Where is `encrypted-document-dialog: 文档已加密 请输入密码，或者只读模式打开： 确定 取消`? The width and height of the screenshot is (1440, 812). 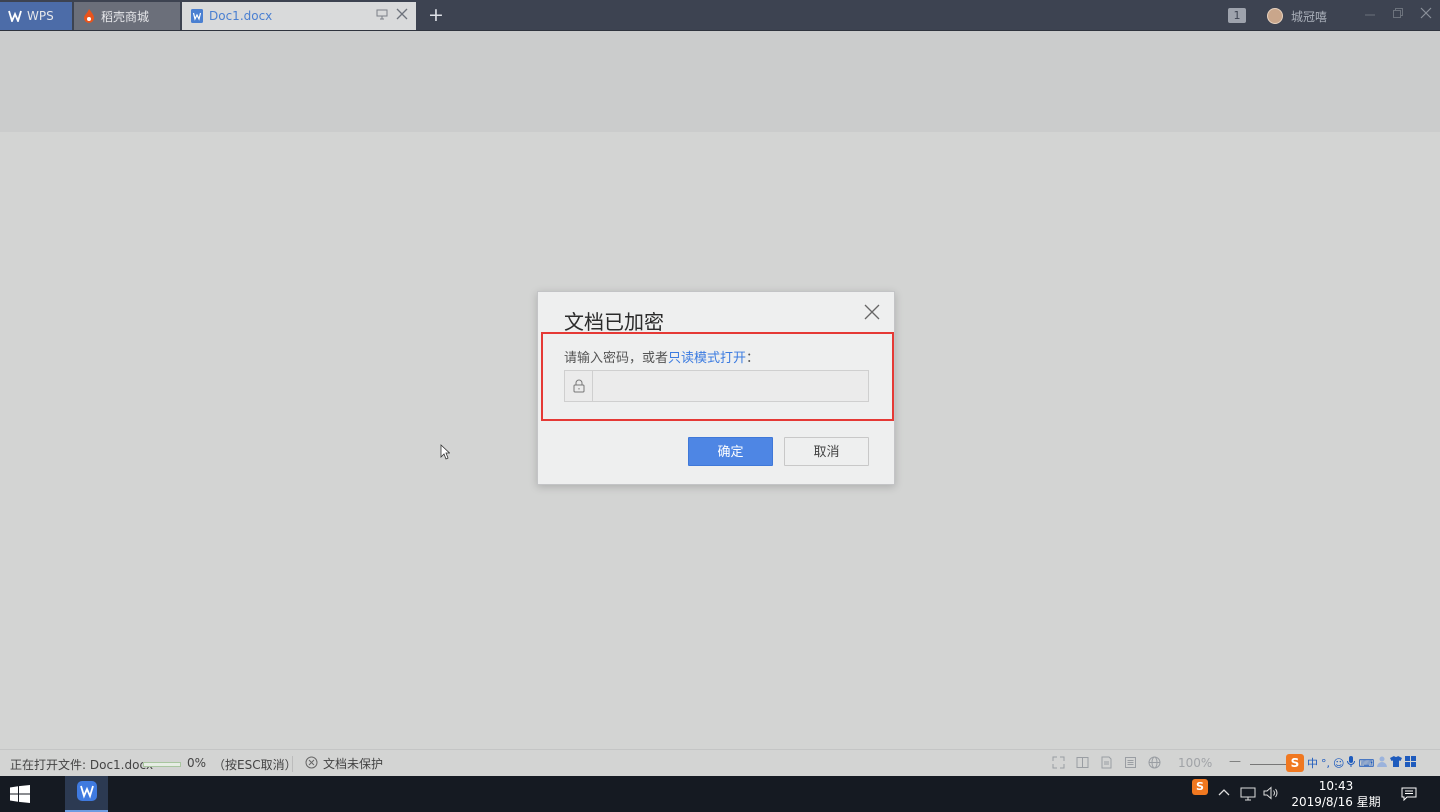 encrypted-document-dialog: 文档已加密 请输入密码，或者只读模式打开： 确定 取消 is located at coordinates (716, 388).